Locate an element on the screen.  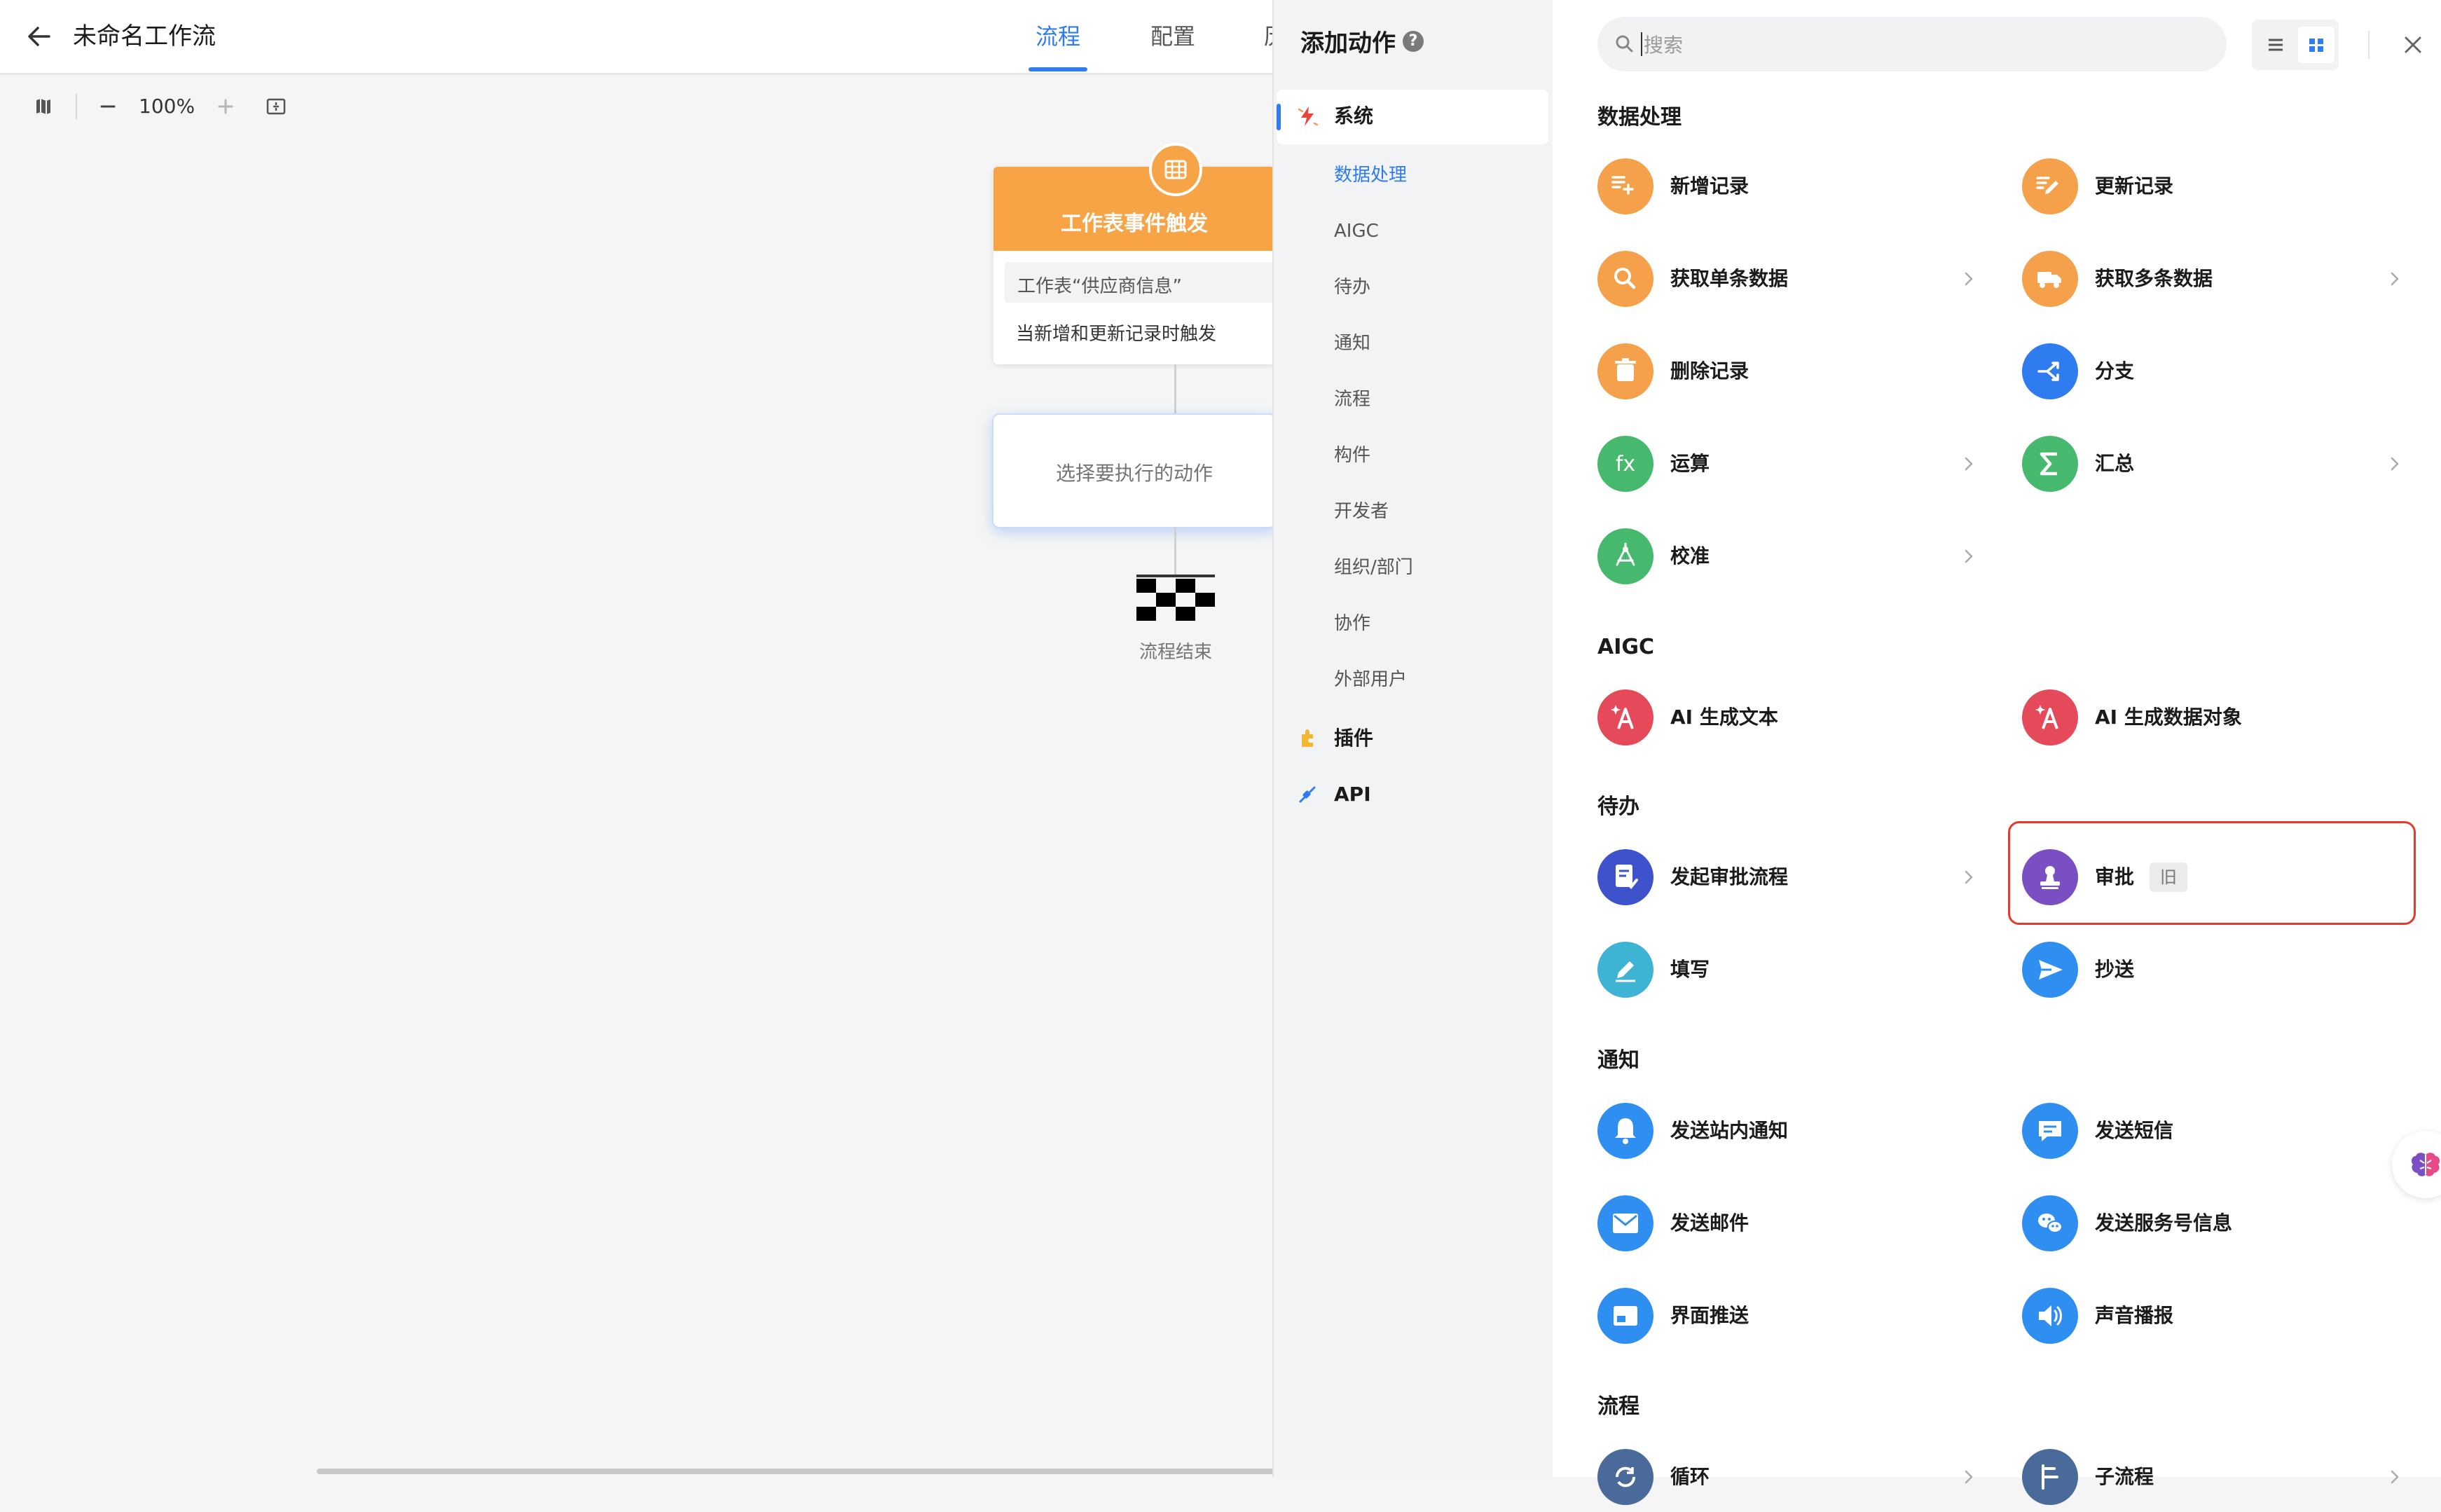
subcategory-developer: 开发者 is located at coordinates (1361, 512).